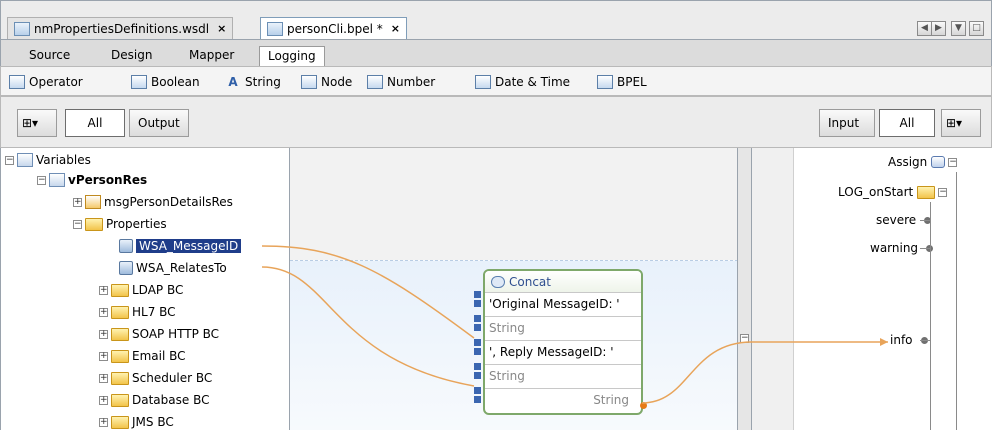  Describe the element at coordinates (764, 372) in the screenshot. I see `link-concat-to-info` at that location.